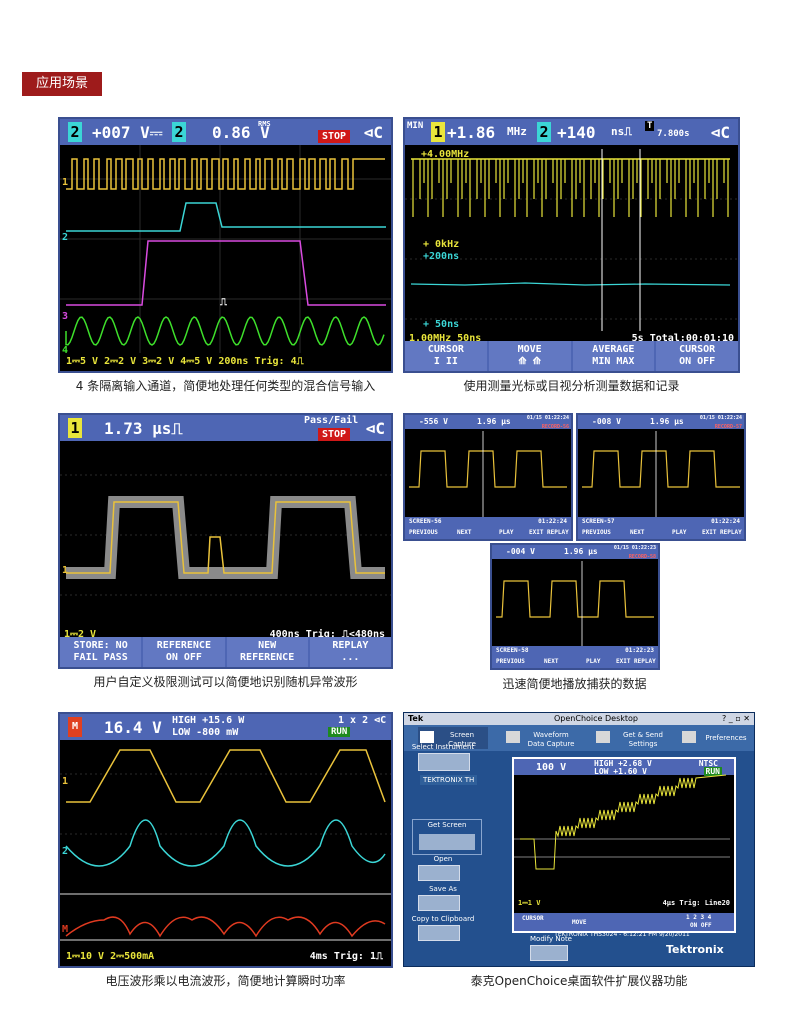 The width and height of the screenshot is (790, 1015). Describe the element at coordinates (574, 684) in the screenshot. I see `caption: 迅速简便地播放捕获的数据` at that location.